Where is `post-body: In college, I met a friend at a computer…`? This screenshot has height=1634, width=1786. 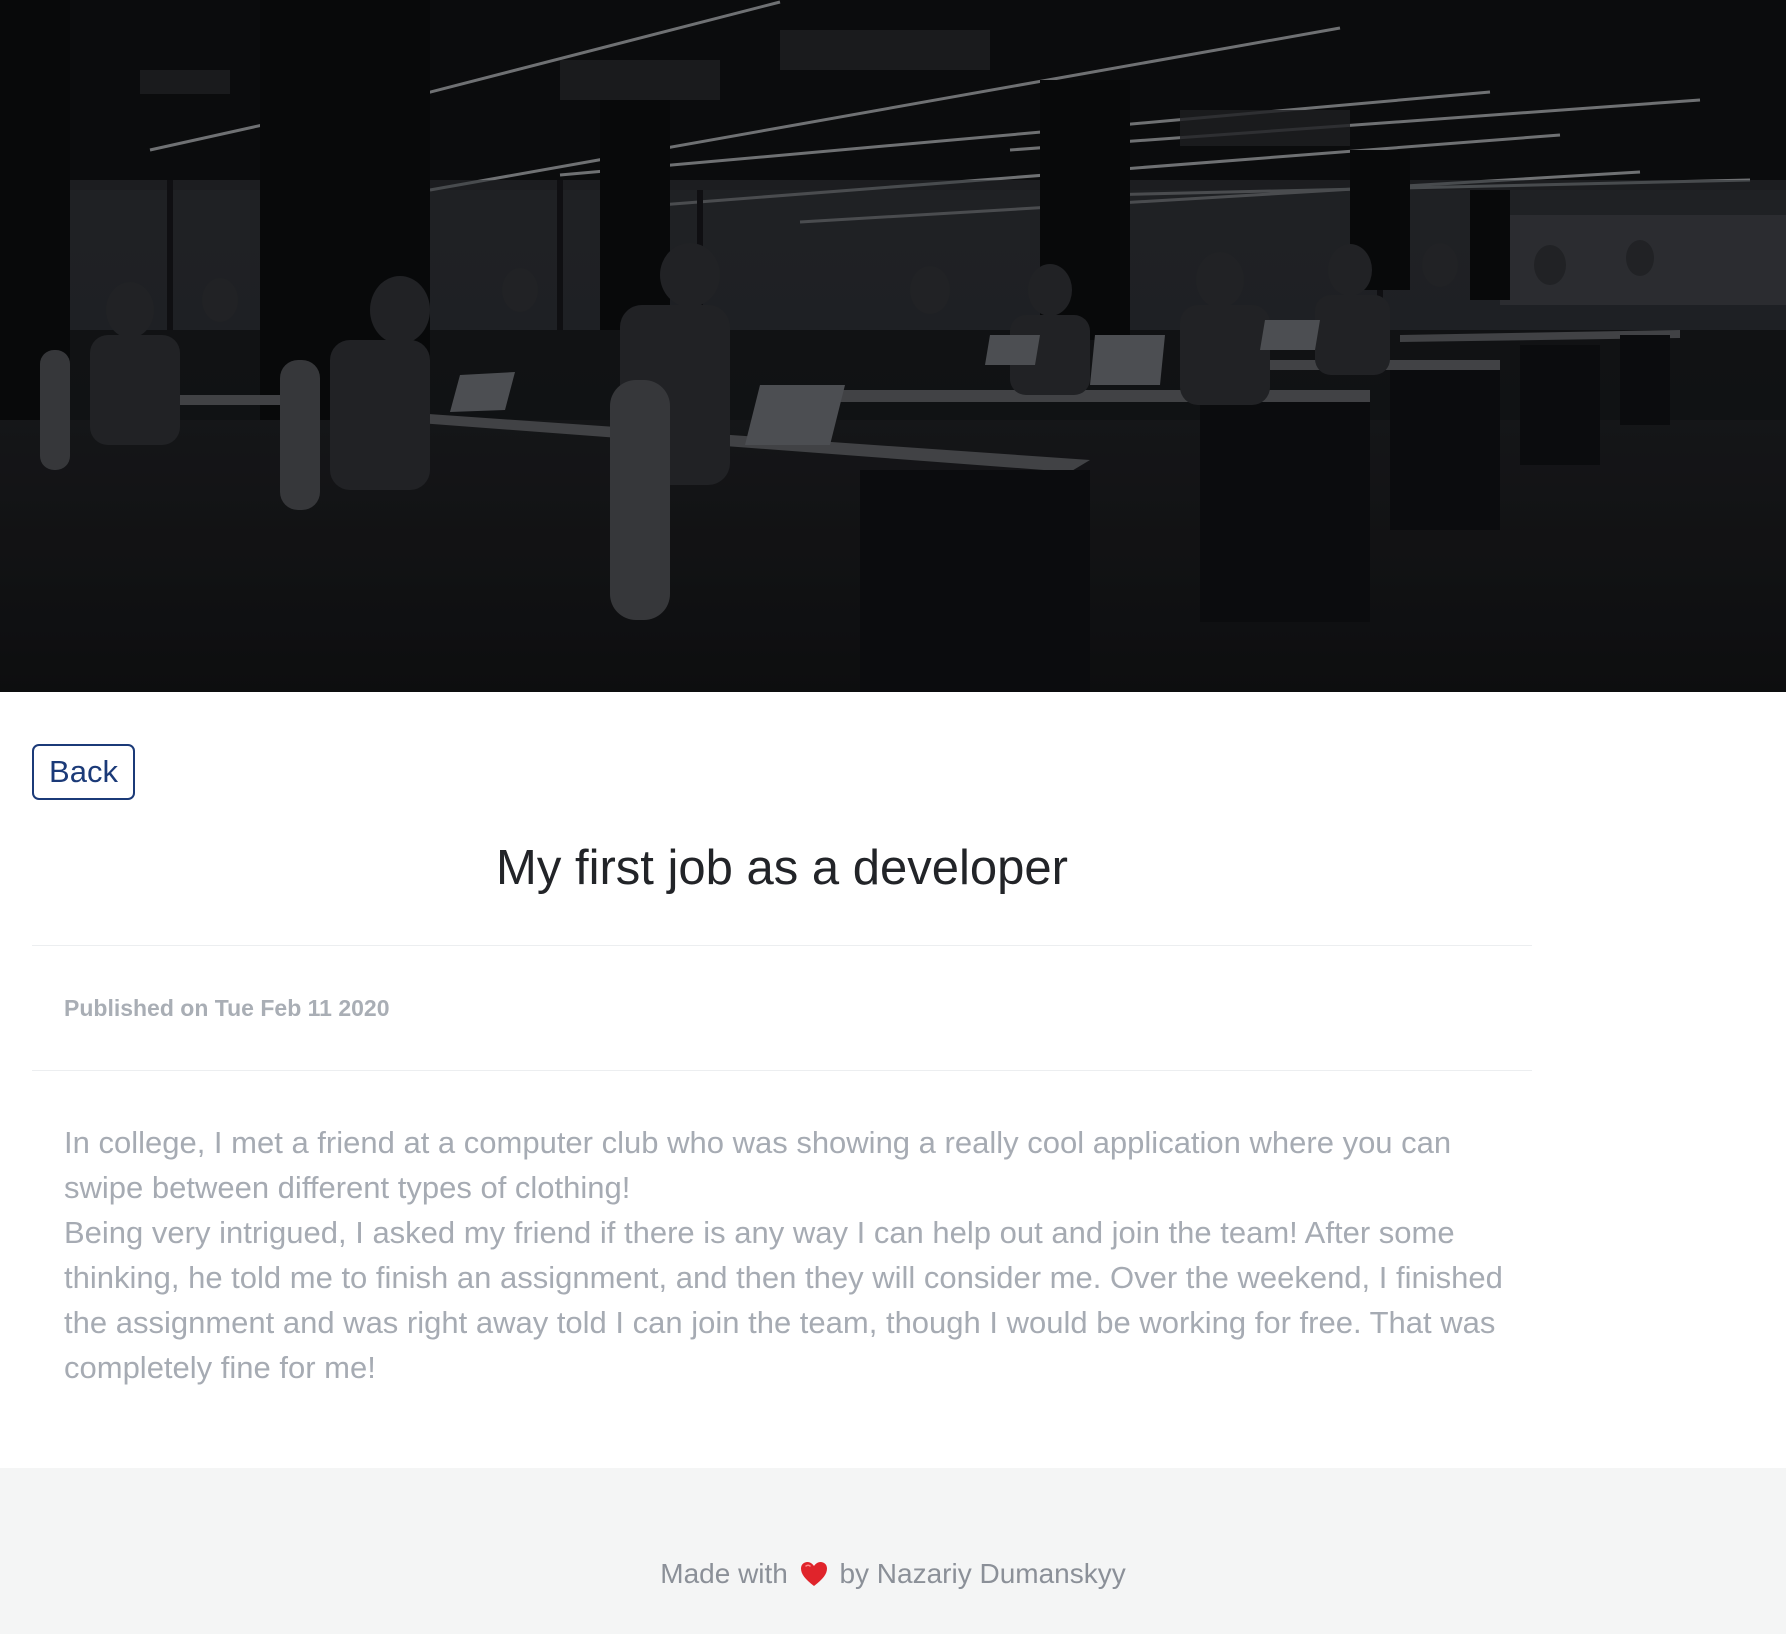
post-body: In college, I met a friend at a computer… is located at coordinates (794, 1255).